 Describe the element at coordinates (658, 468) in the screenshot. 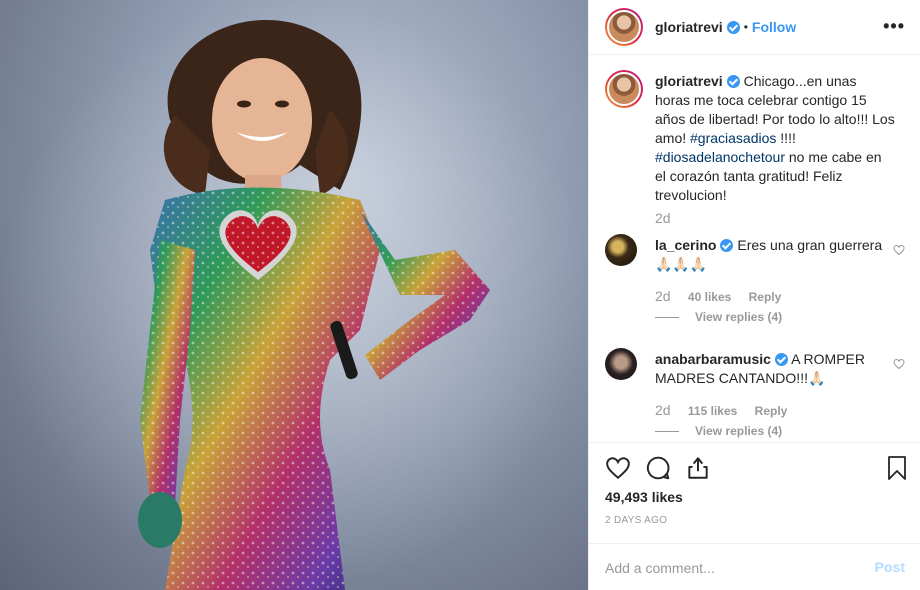

I see `comment-icon` at that location.